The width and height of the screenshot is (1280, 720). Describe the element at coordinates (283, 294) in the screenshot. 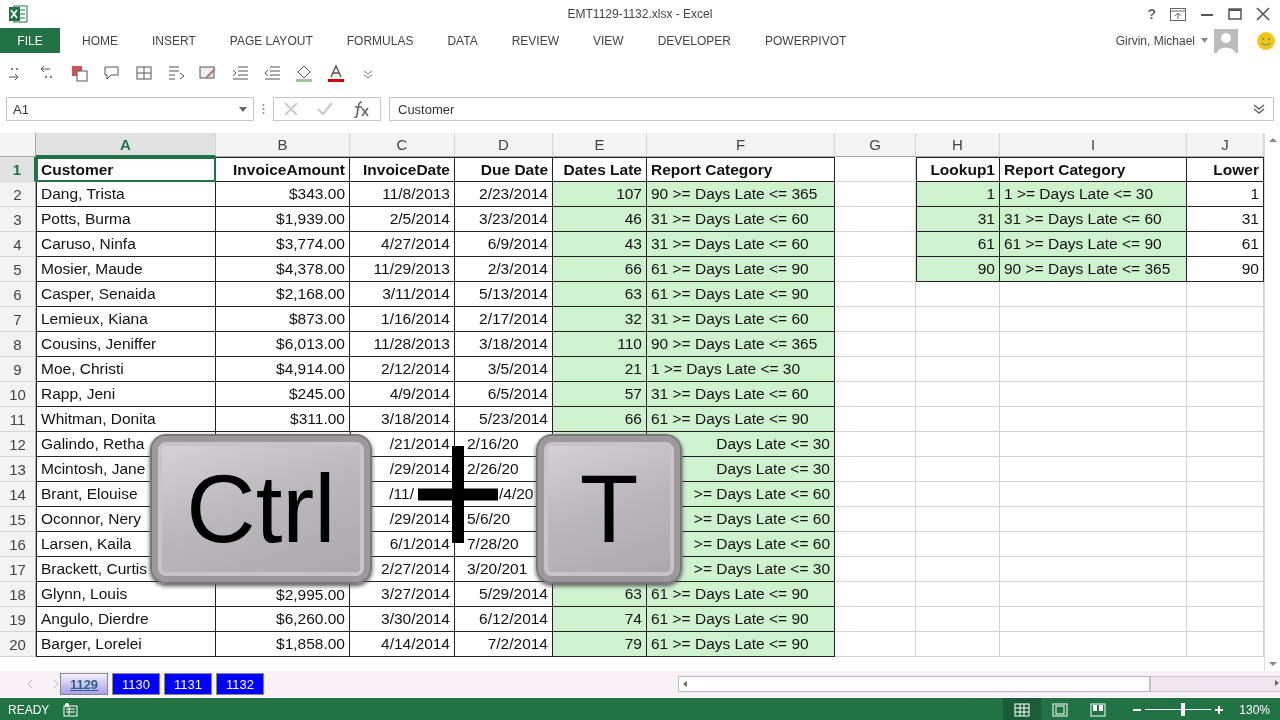

I see `table-cell: $2,168.00` at that location.